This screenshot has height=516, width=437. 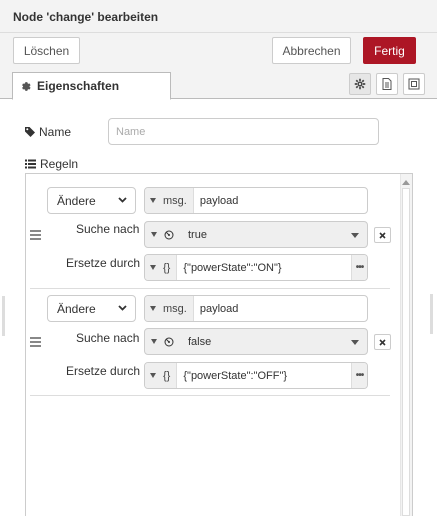 What do you see at coordinates (235, 375) in the screenshot?
I see `replace-value: {"powerState":"OFF"}` at bounding box center [235, 375].